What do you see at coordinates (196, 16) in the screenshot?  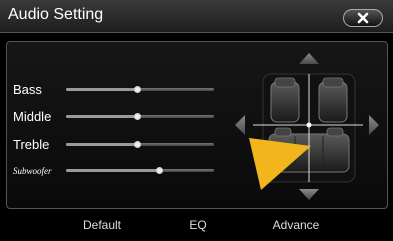 I see `title-bar: Audio Setting` at bounding box center [196, 16].